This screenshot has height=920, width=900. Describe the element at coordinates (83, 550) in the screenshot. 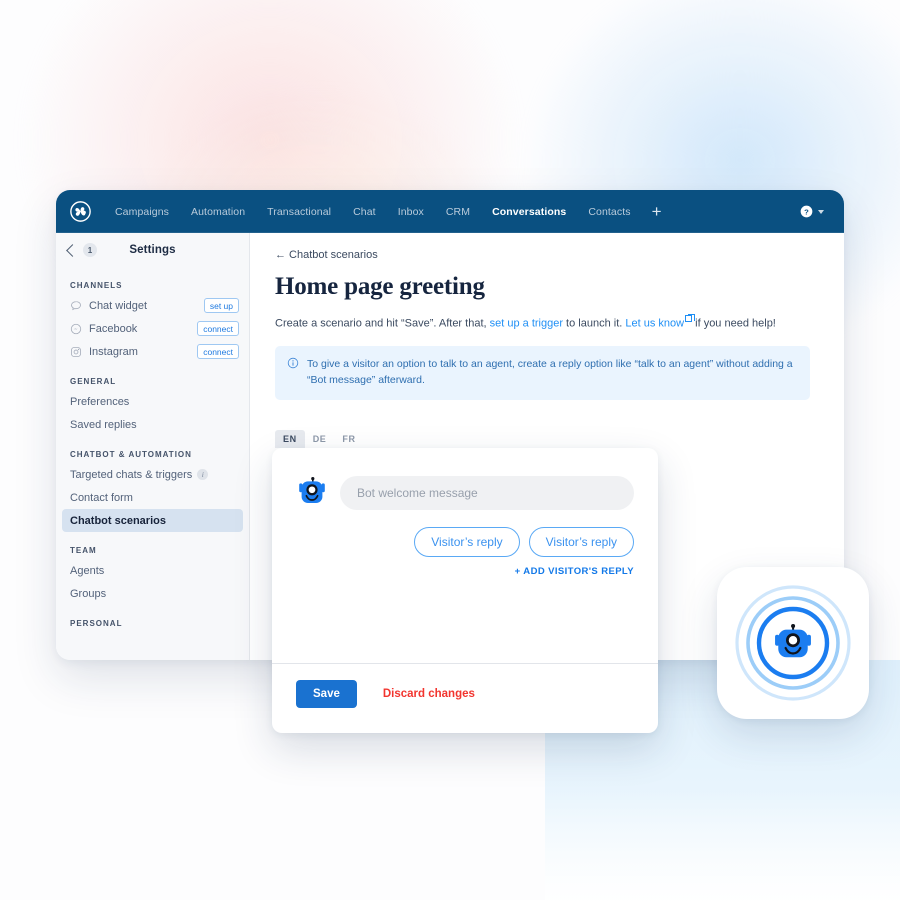

I see `sidebar-group-team: TEAM` at that location.